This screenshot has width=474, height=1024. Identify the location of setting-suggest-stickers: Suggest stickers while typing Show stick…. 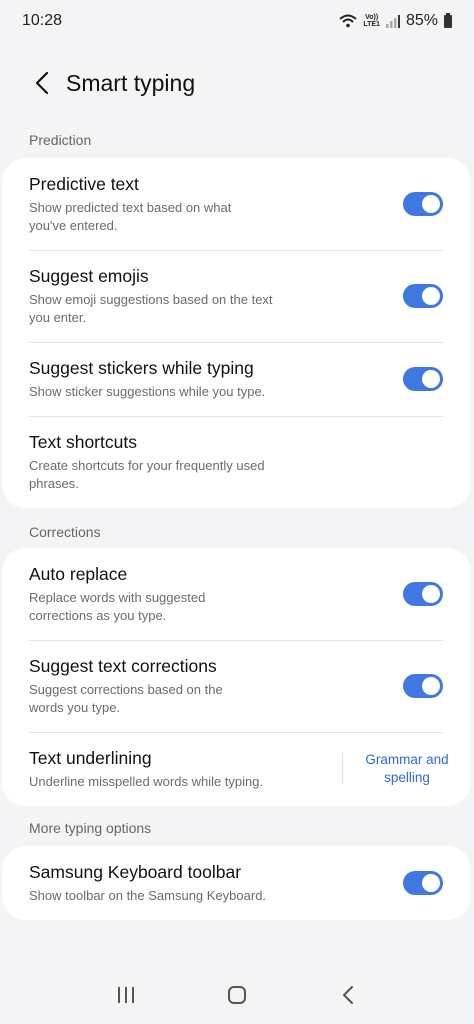
(236, 379).